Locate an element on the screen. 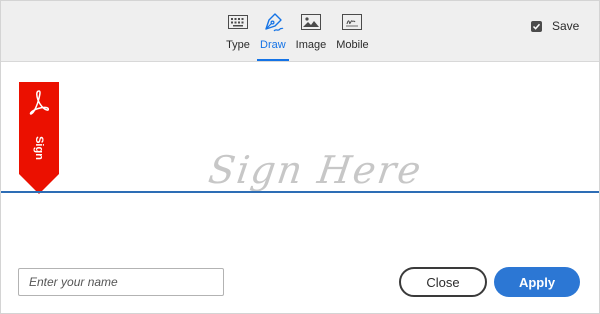 The height and width of the screenshot is (314, 600). save-toggle: Save is located at coordinates (555, 26).